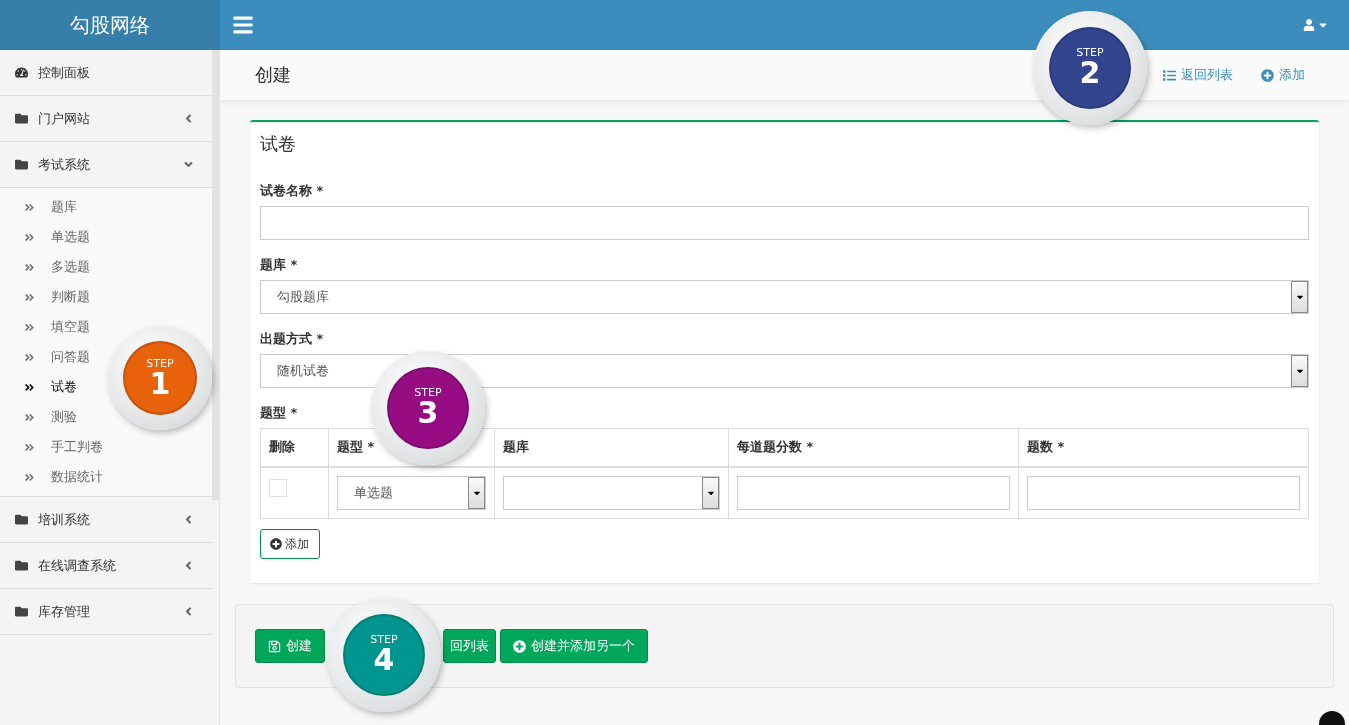  I want to click on sidebar-item: 培训系统, so click(106, 520).